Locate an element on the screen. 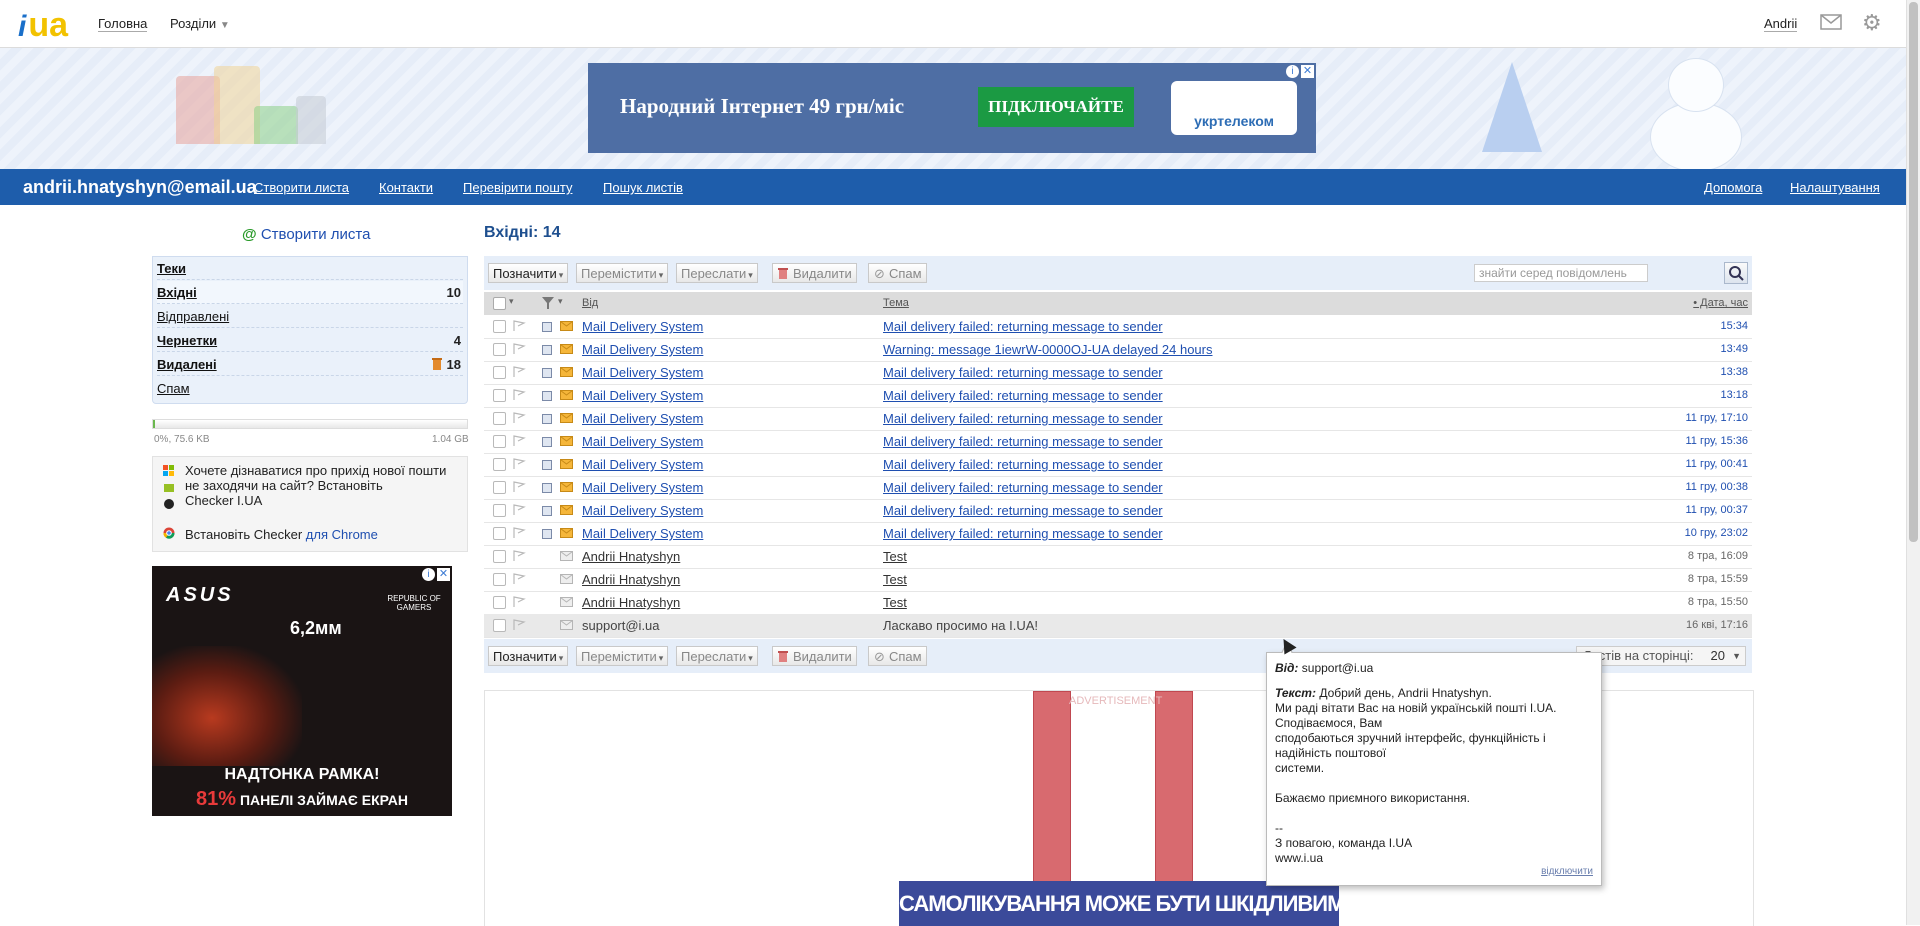 The height and width of the screenshot is (926, 1920). move-button: Перемістити ▾ is located at coordinates (622, 656).